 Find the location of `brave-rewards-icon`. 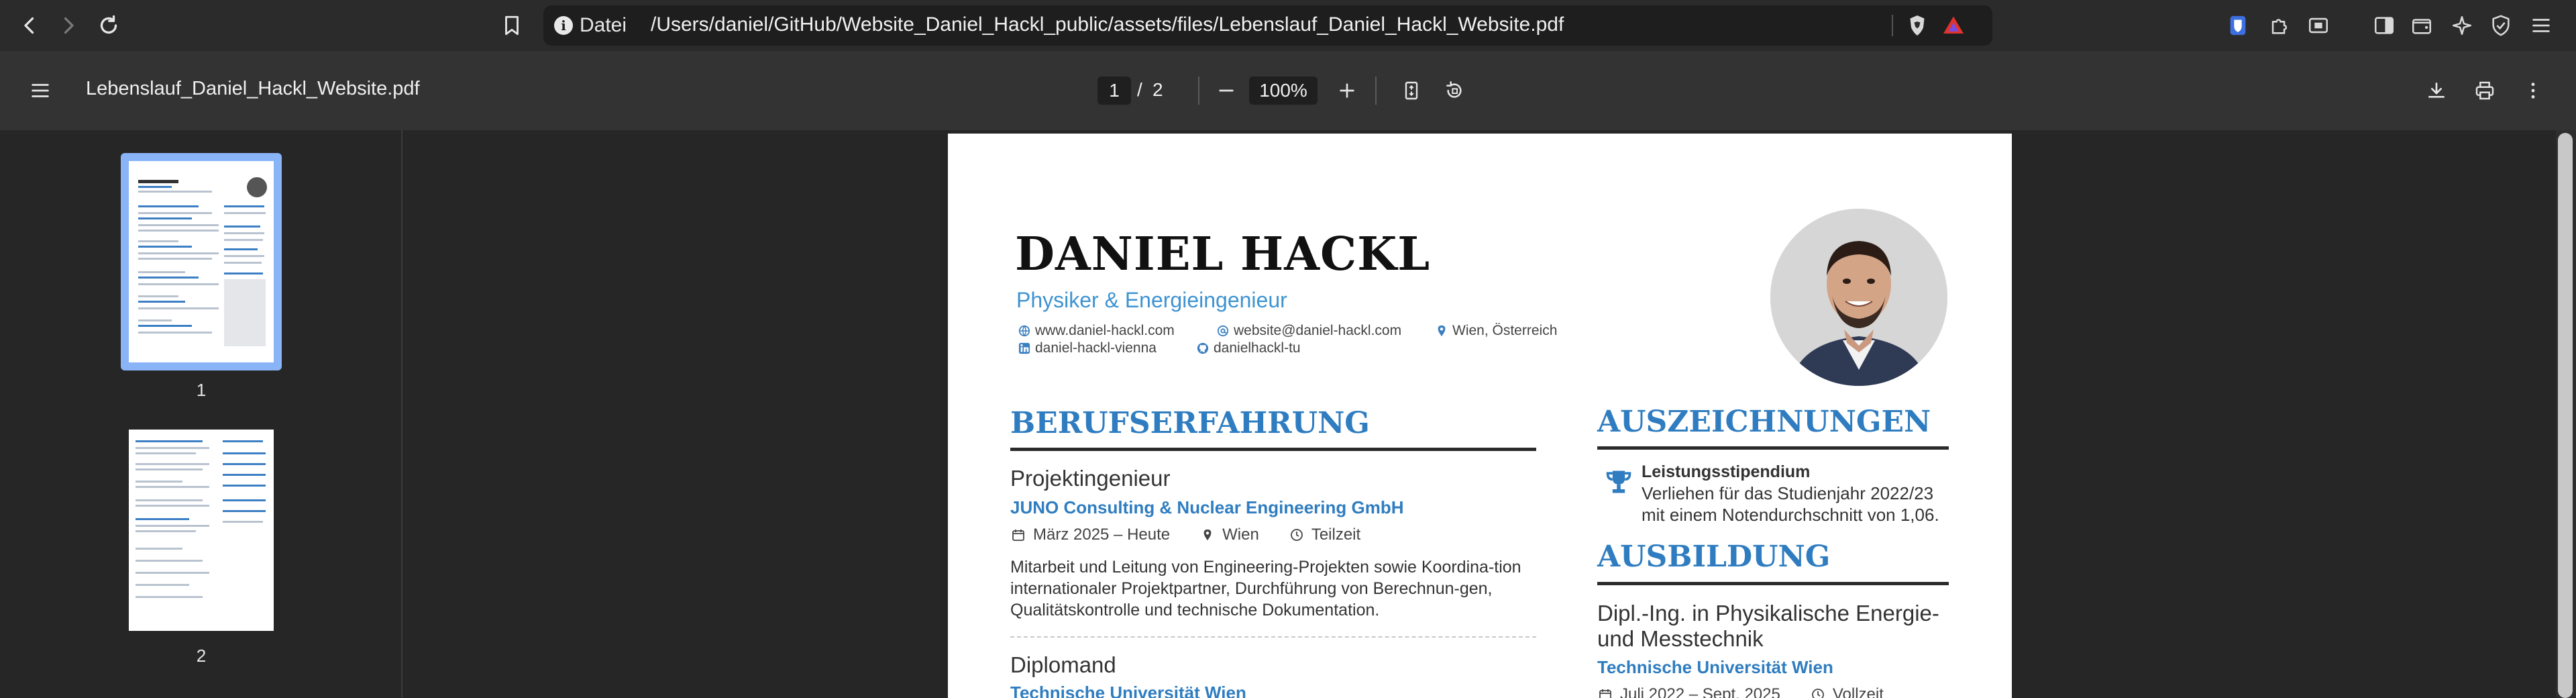

brave-rewards-icon is located at coordinates (1953, 25).